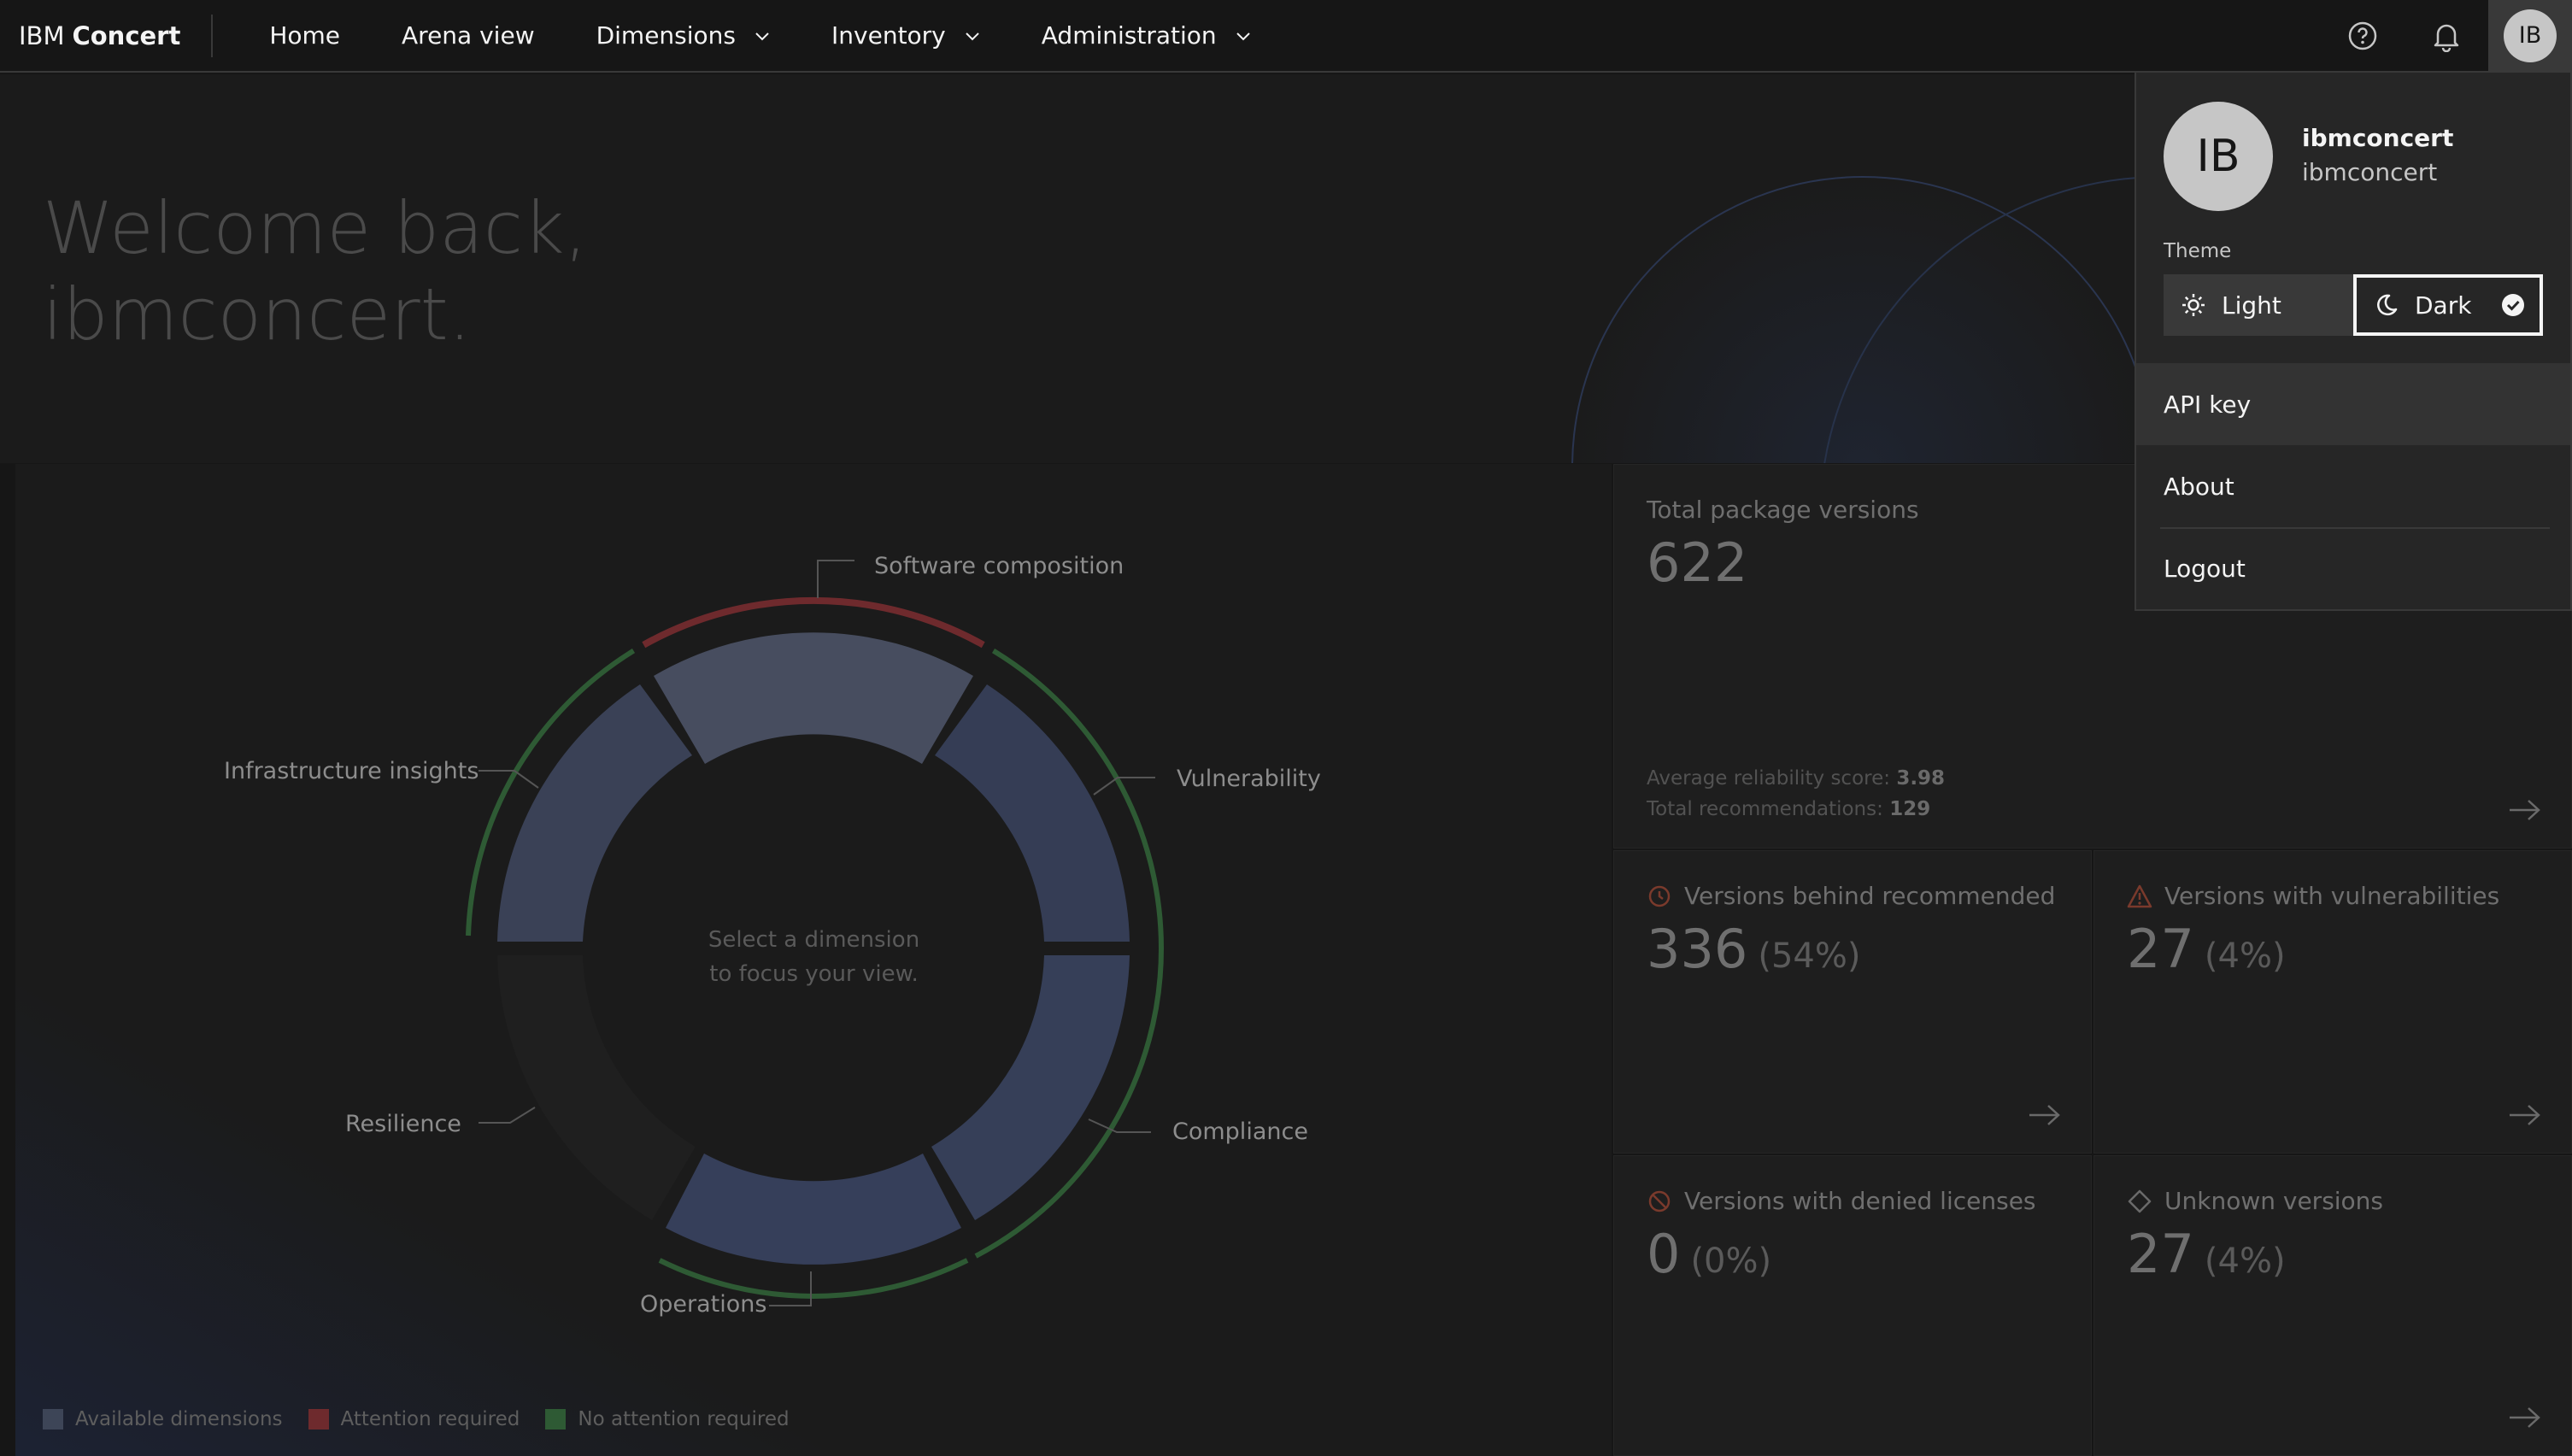 The width and height of the screenshot is (2572, 1456). What do you see at coordinates (1853, 1002) in the screenshot?
I see `versions-behind-tile: Versions behind recommended 336 (54%)` at bounding box center [1853, 1002].